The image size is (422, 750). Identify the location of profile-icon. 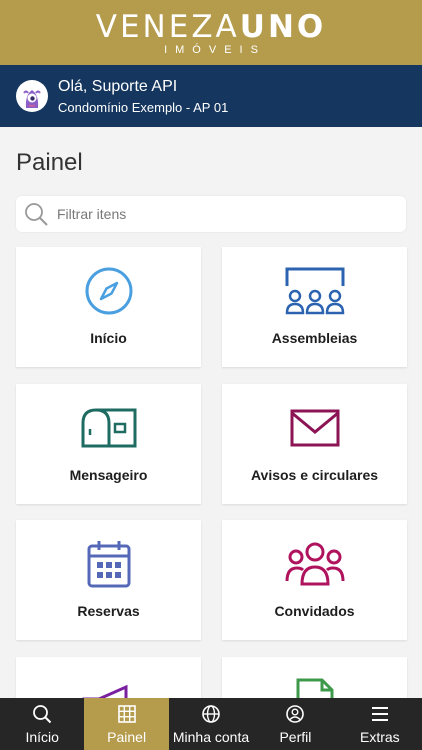
(295, 714).